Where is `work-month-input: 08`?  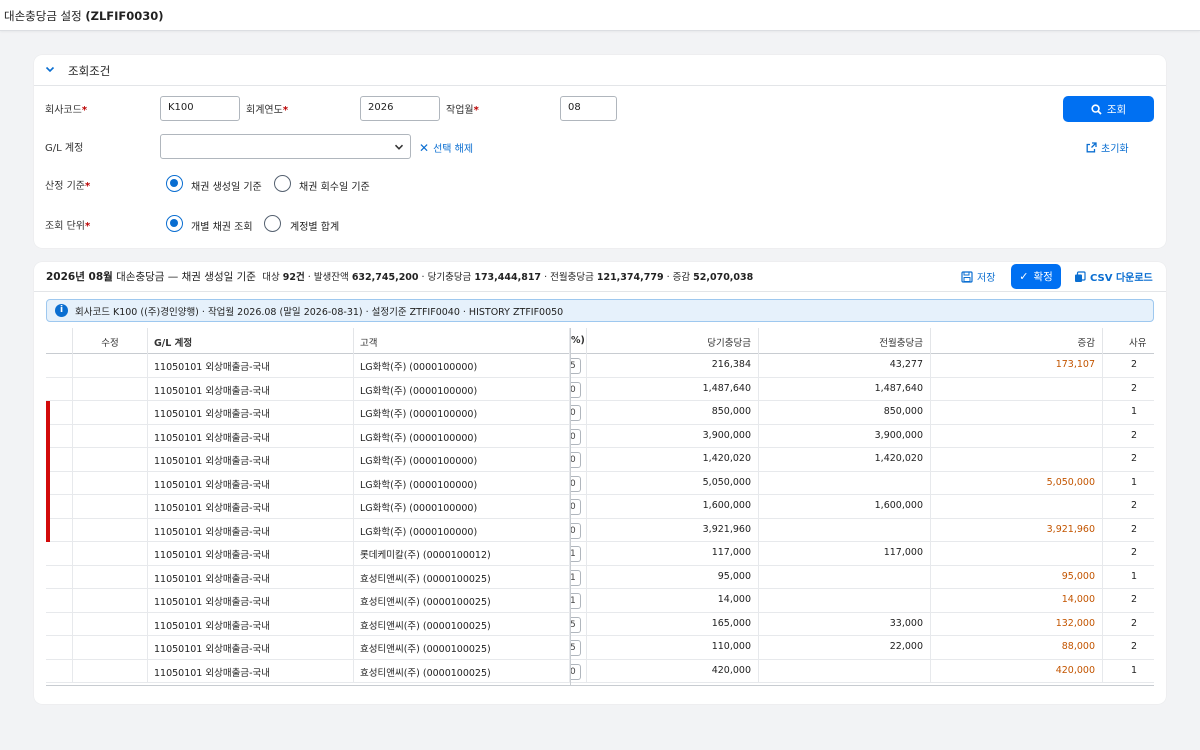
work-month-input: 08 is located at coordinates (588, 108).